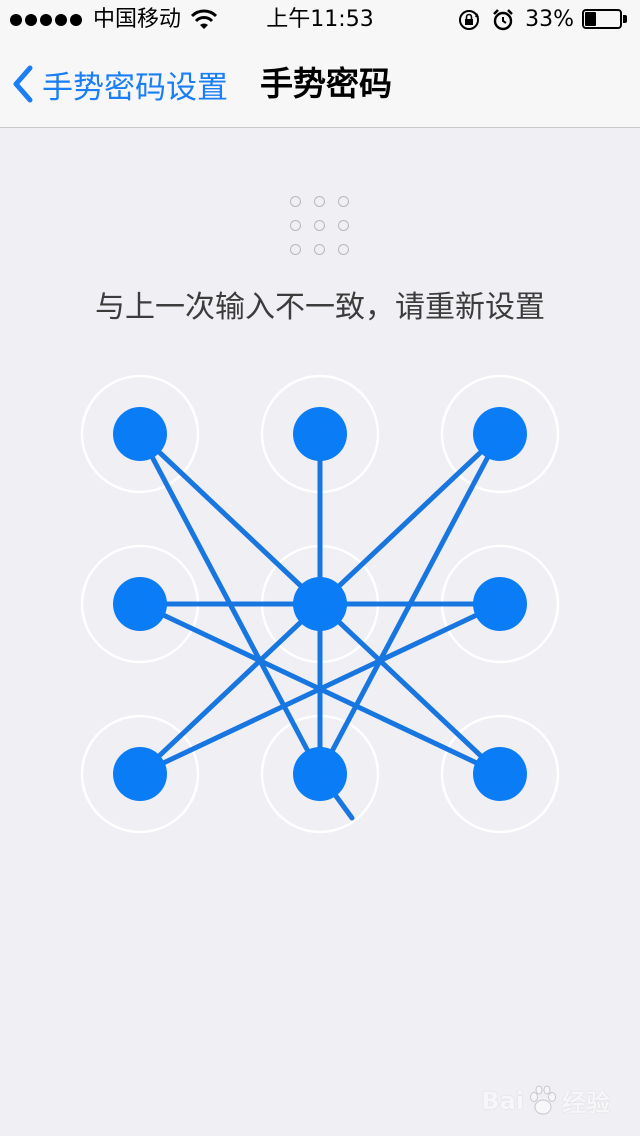 Image resolution: width=640 pixels, height=1136 pixels. I want to click on status-right: 33%, so click(537, 20).